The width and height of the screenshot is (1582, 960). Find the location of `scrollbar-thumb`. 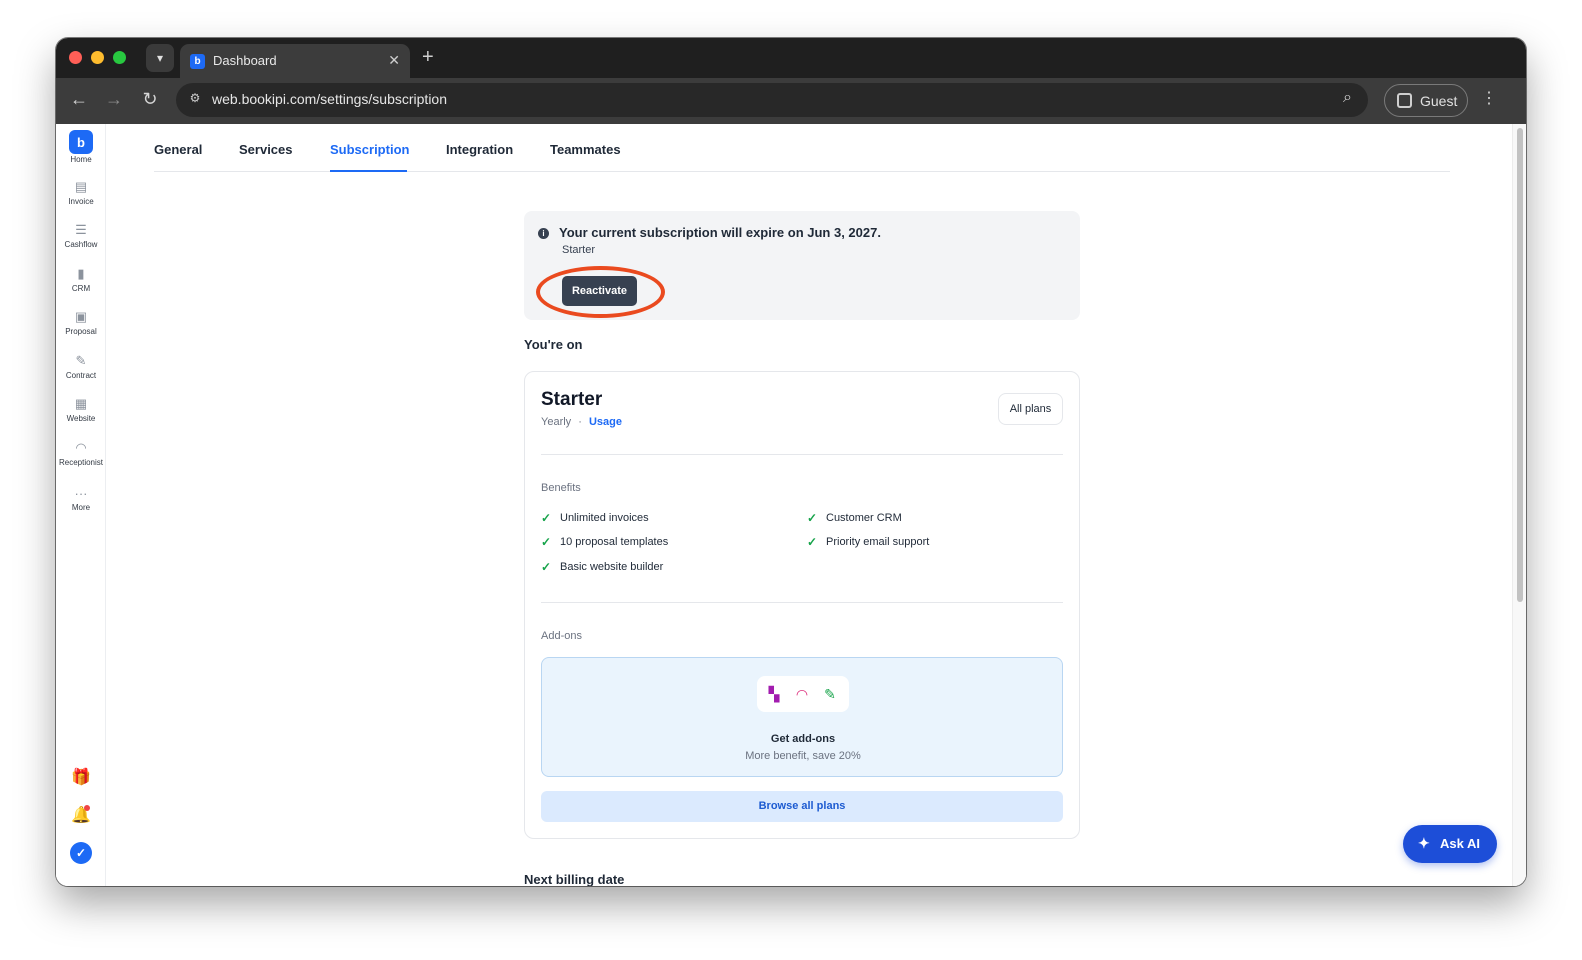

scrollbar-thumb is located at coordinates (1520, 365).